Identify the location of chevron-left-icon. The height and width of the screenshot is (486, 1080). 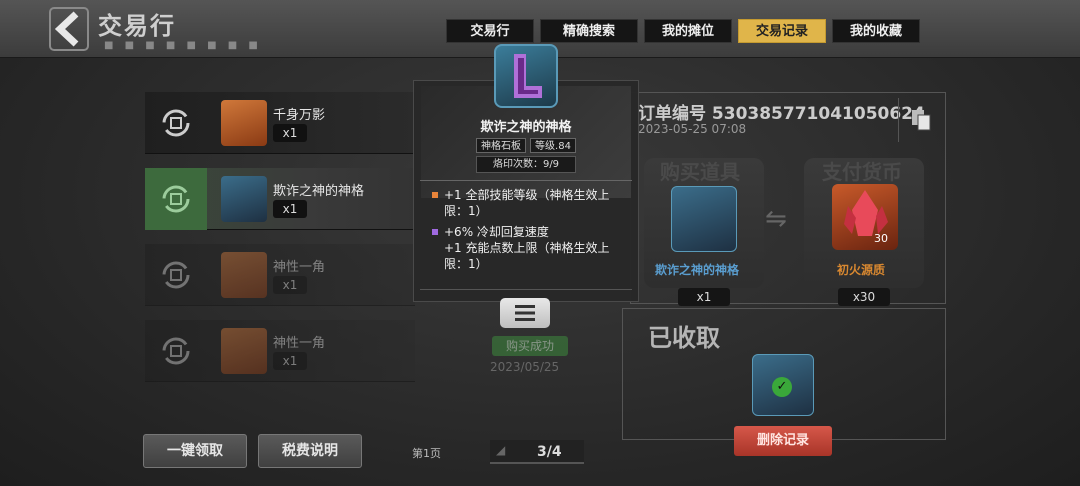
(69, 29).